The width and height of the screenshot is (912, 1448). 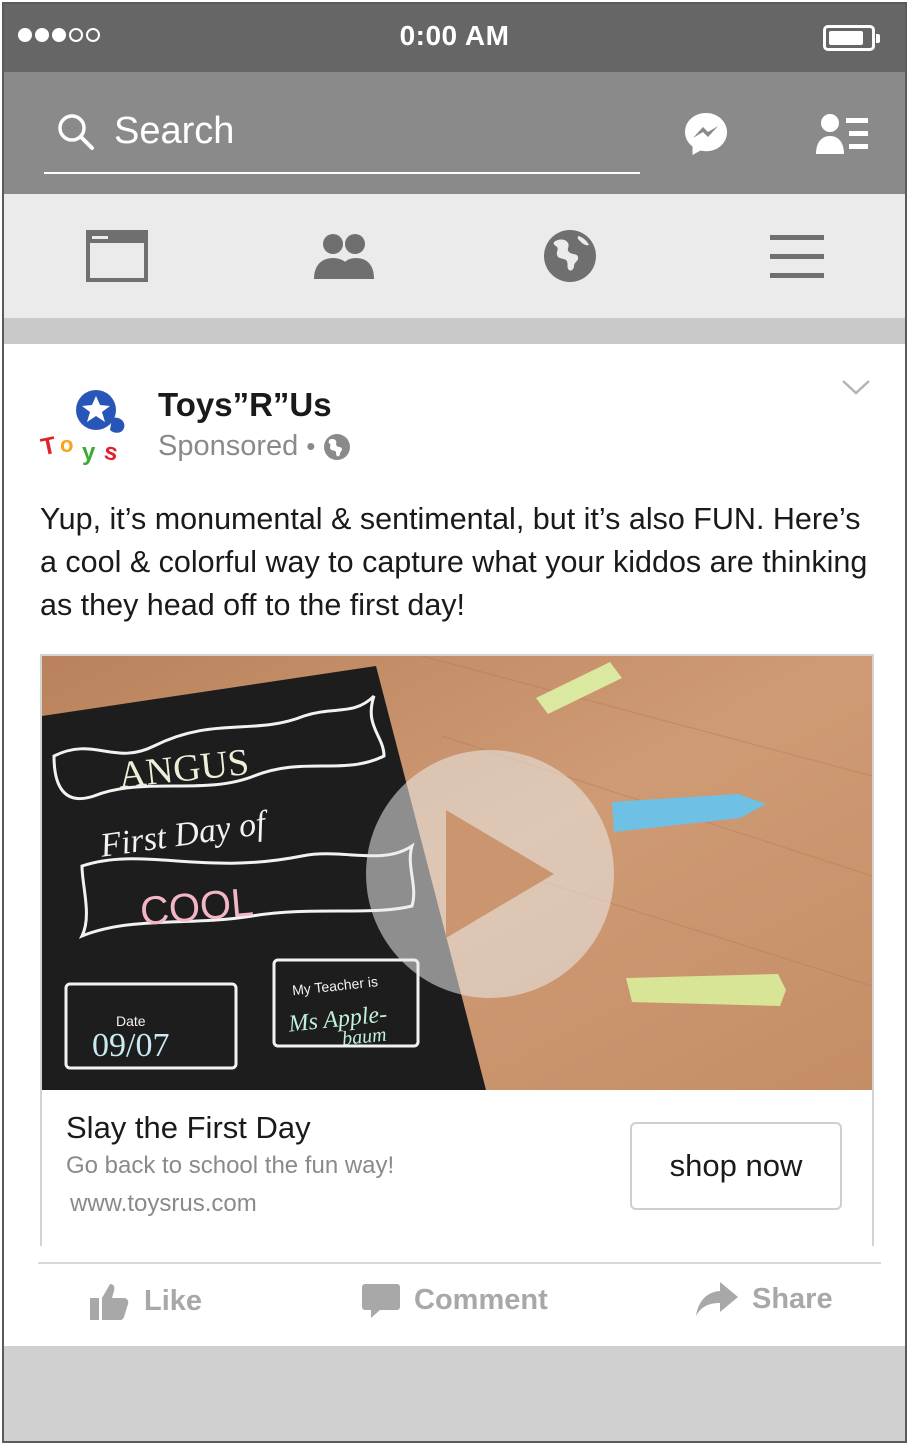 I want to click on shop-now-button: shop now, so click(x=736, y=1166).